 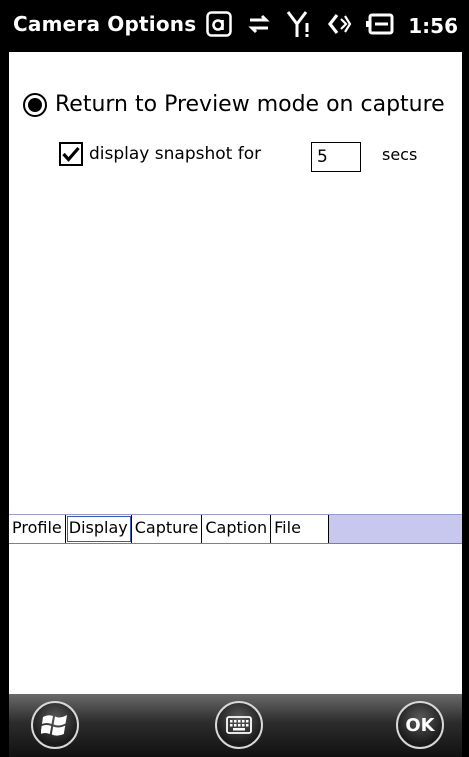 I want to click on display-snapshot-option: display snapshot for, so click(x=160, y=154).